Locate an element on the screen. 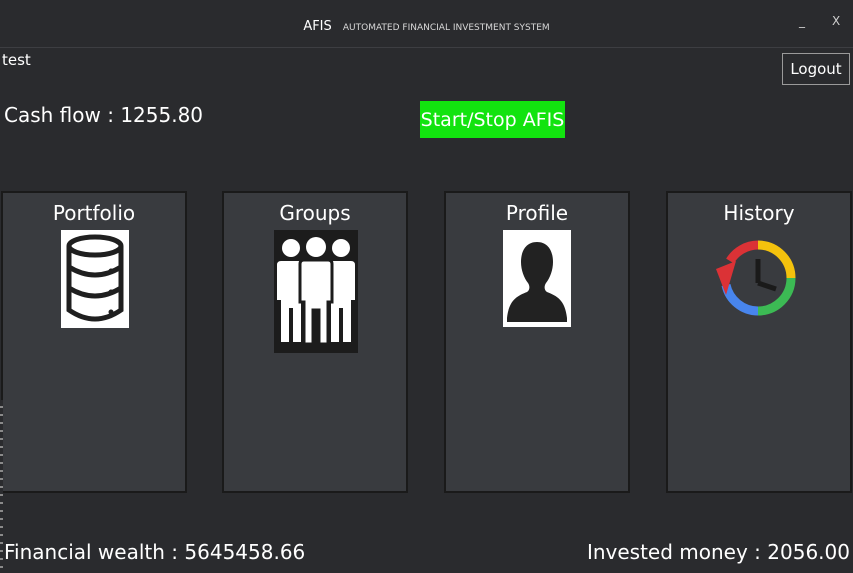  invested-money: Invested money : 2056.00 is located at coordinates (718, 552).